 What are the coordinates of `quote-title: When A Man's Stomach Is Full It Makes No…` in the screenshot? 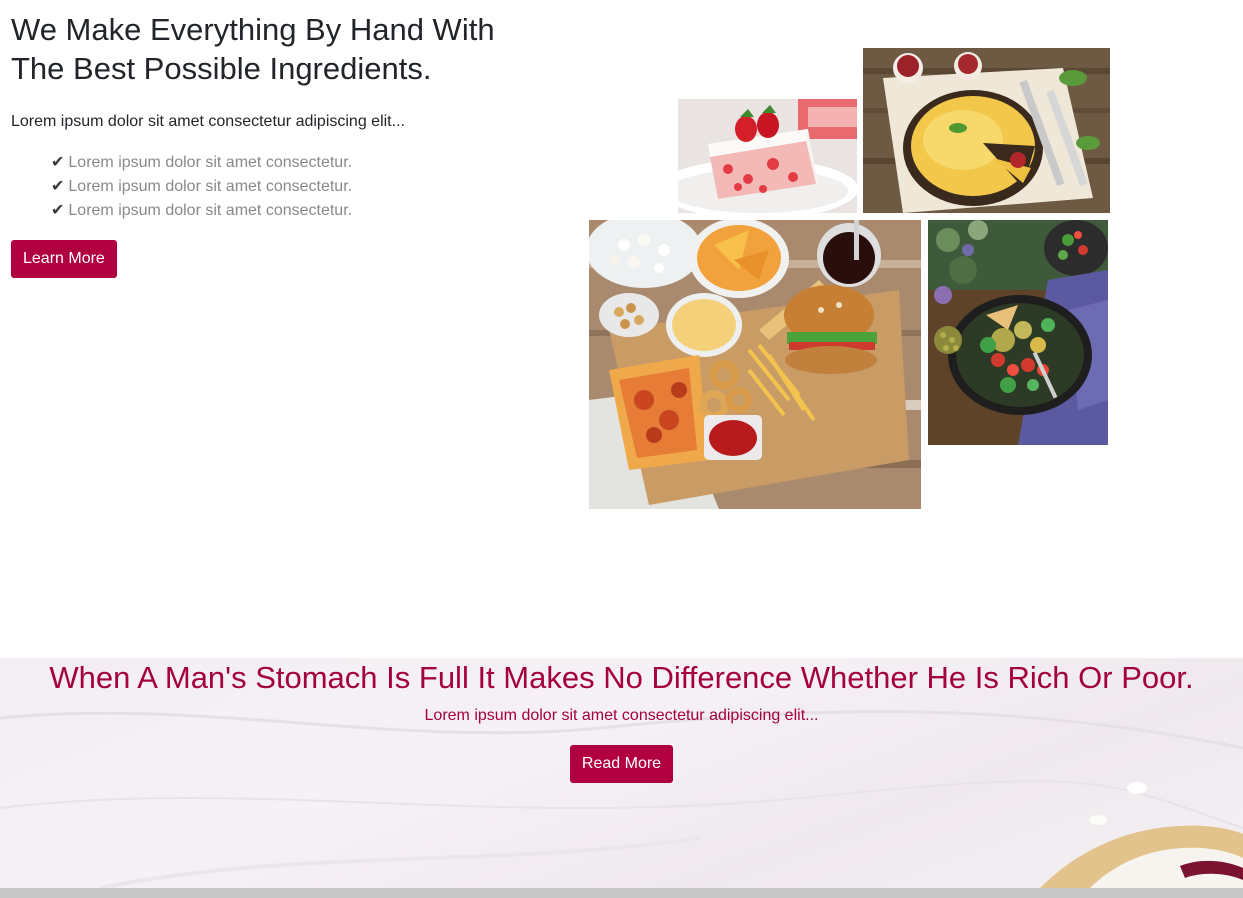 It's located at (621, 677).